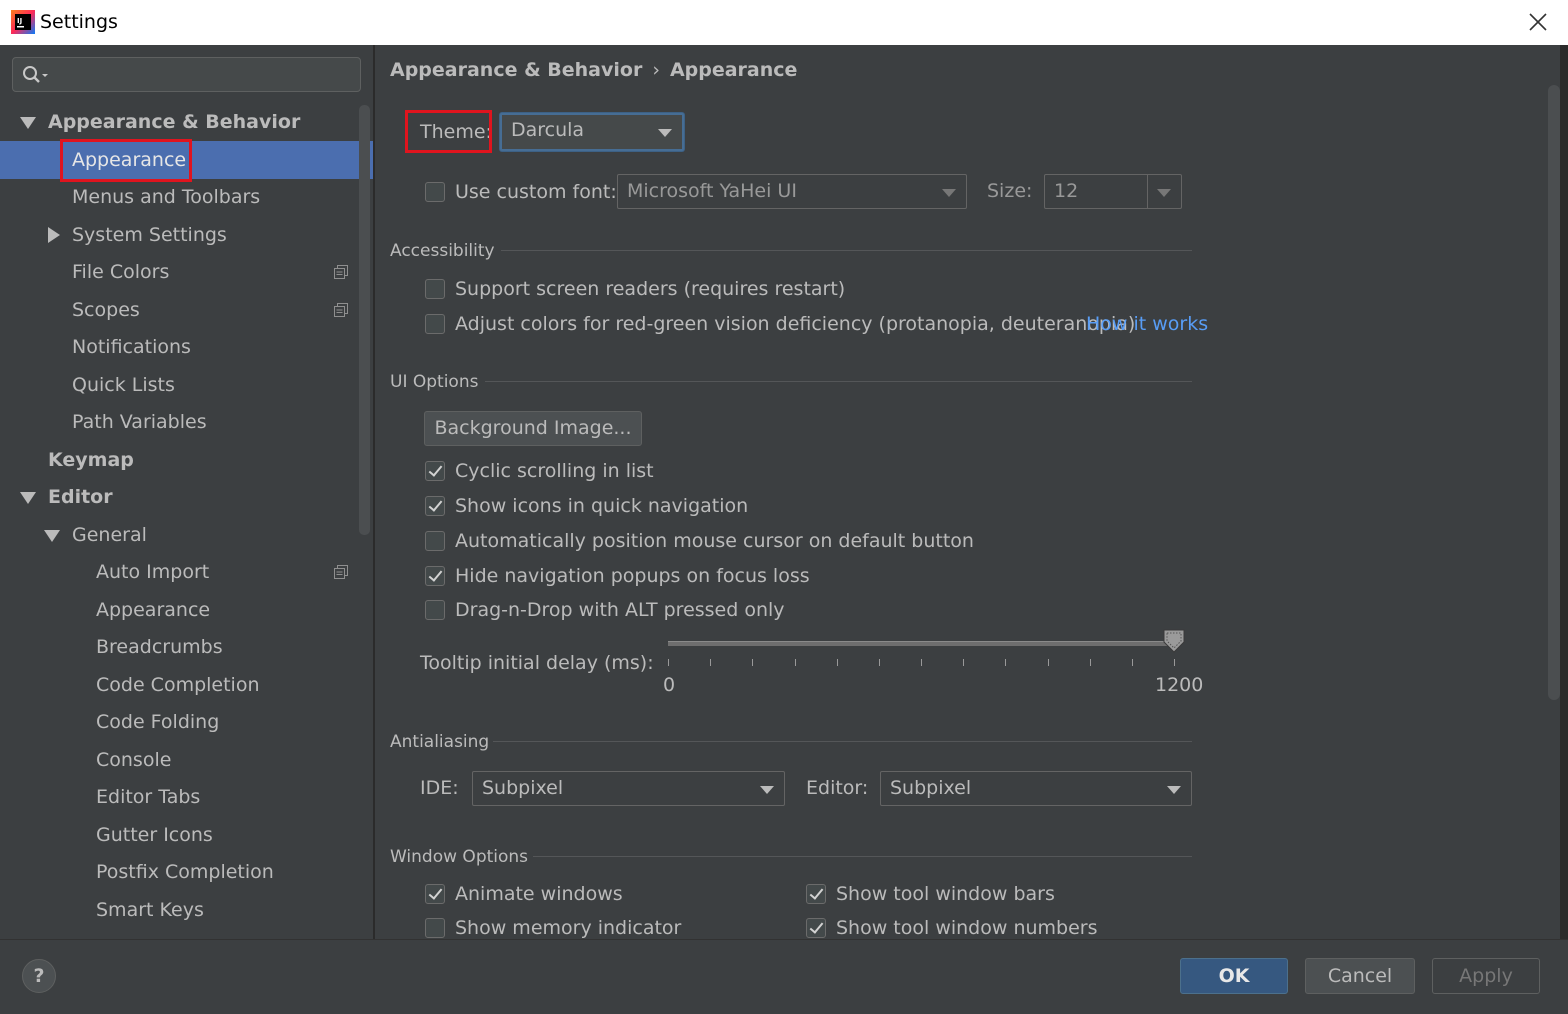 The height and width of the screenshot is (1014, 1568). Describe the element at coordinates (536, 192) in the screenshot. I see `use-custom-font-label: Use custom font:` at that location.